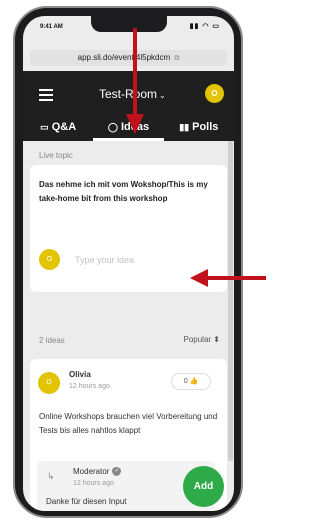 This screenshot has height=521, width=320. I want to click on reply-author: Moderator ✓, so click(97, 472).